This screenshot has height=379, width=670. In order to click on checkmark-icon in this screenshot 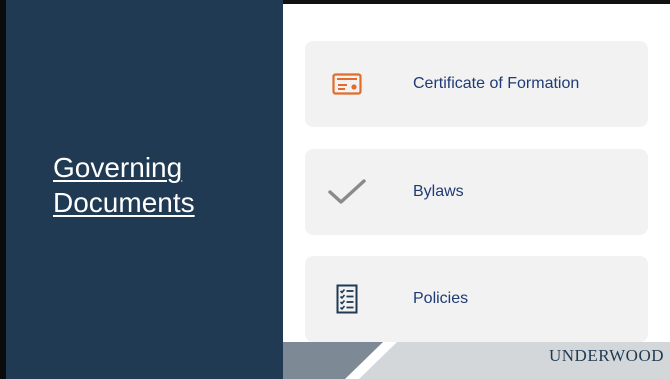, I will do `click(347, 192)`.